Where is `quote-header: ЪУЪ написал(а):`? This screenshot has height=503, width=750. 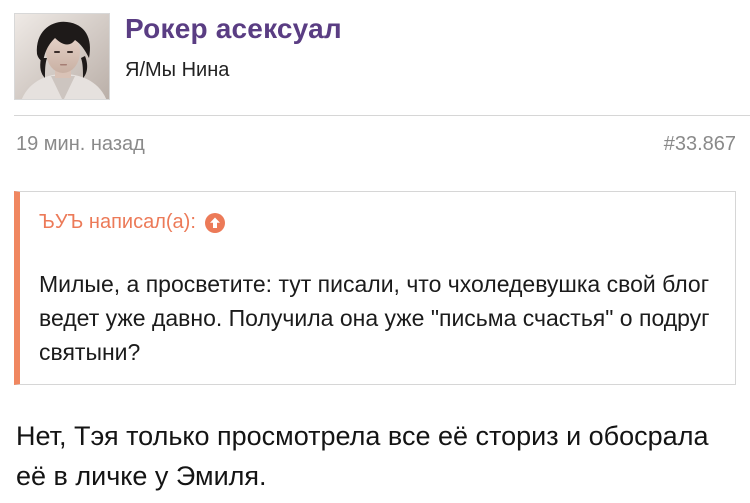 quote-header: ЪУЪ написал(а): is located at coordinates (132, 222).